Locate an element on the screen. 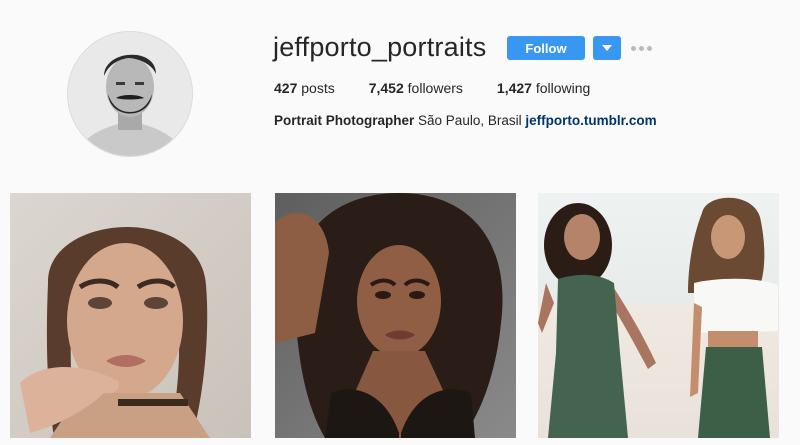 This screenshot has width=800, height=445. profile-avatar is located at coordinates (130, 94).